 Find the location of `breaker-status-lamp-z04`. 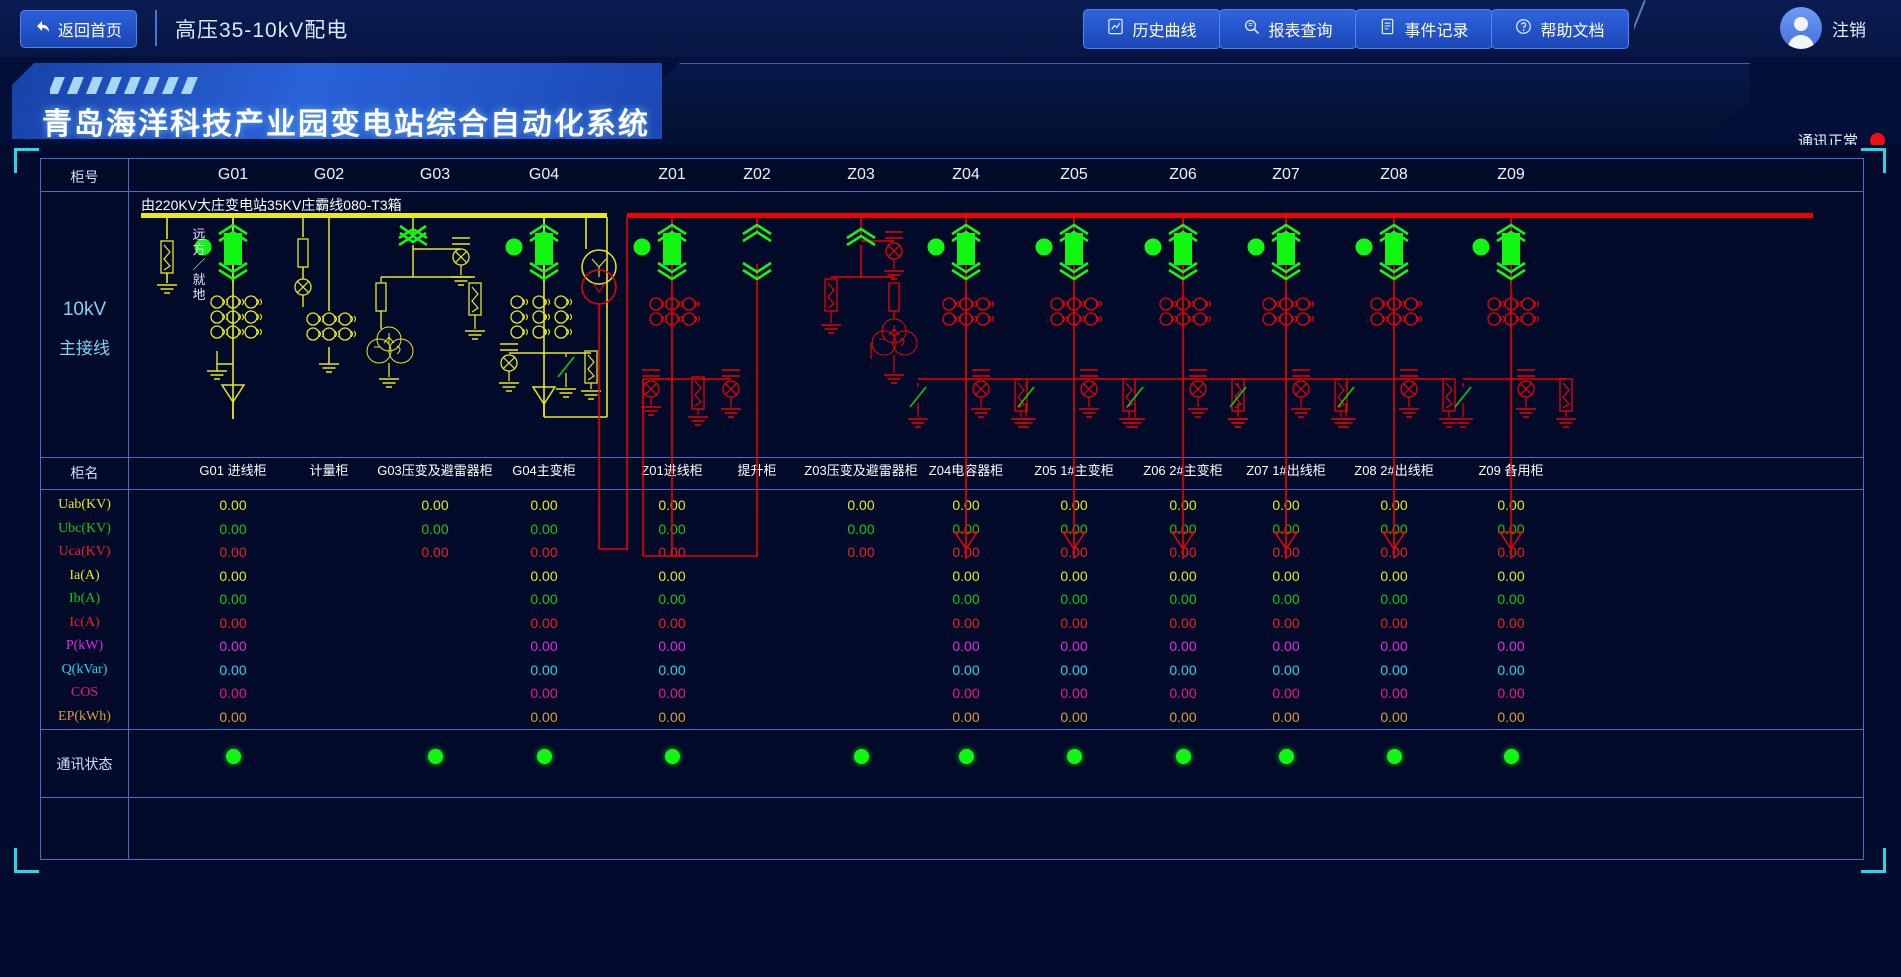

breaker-status-lamp-z04 is located at coordinates (936, 247).